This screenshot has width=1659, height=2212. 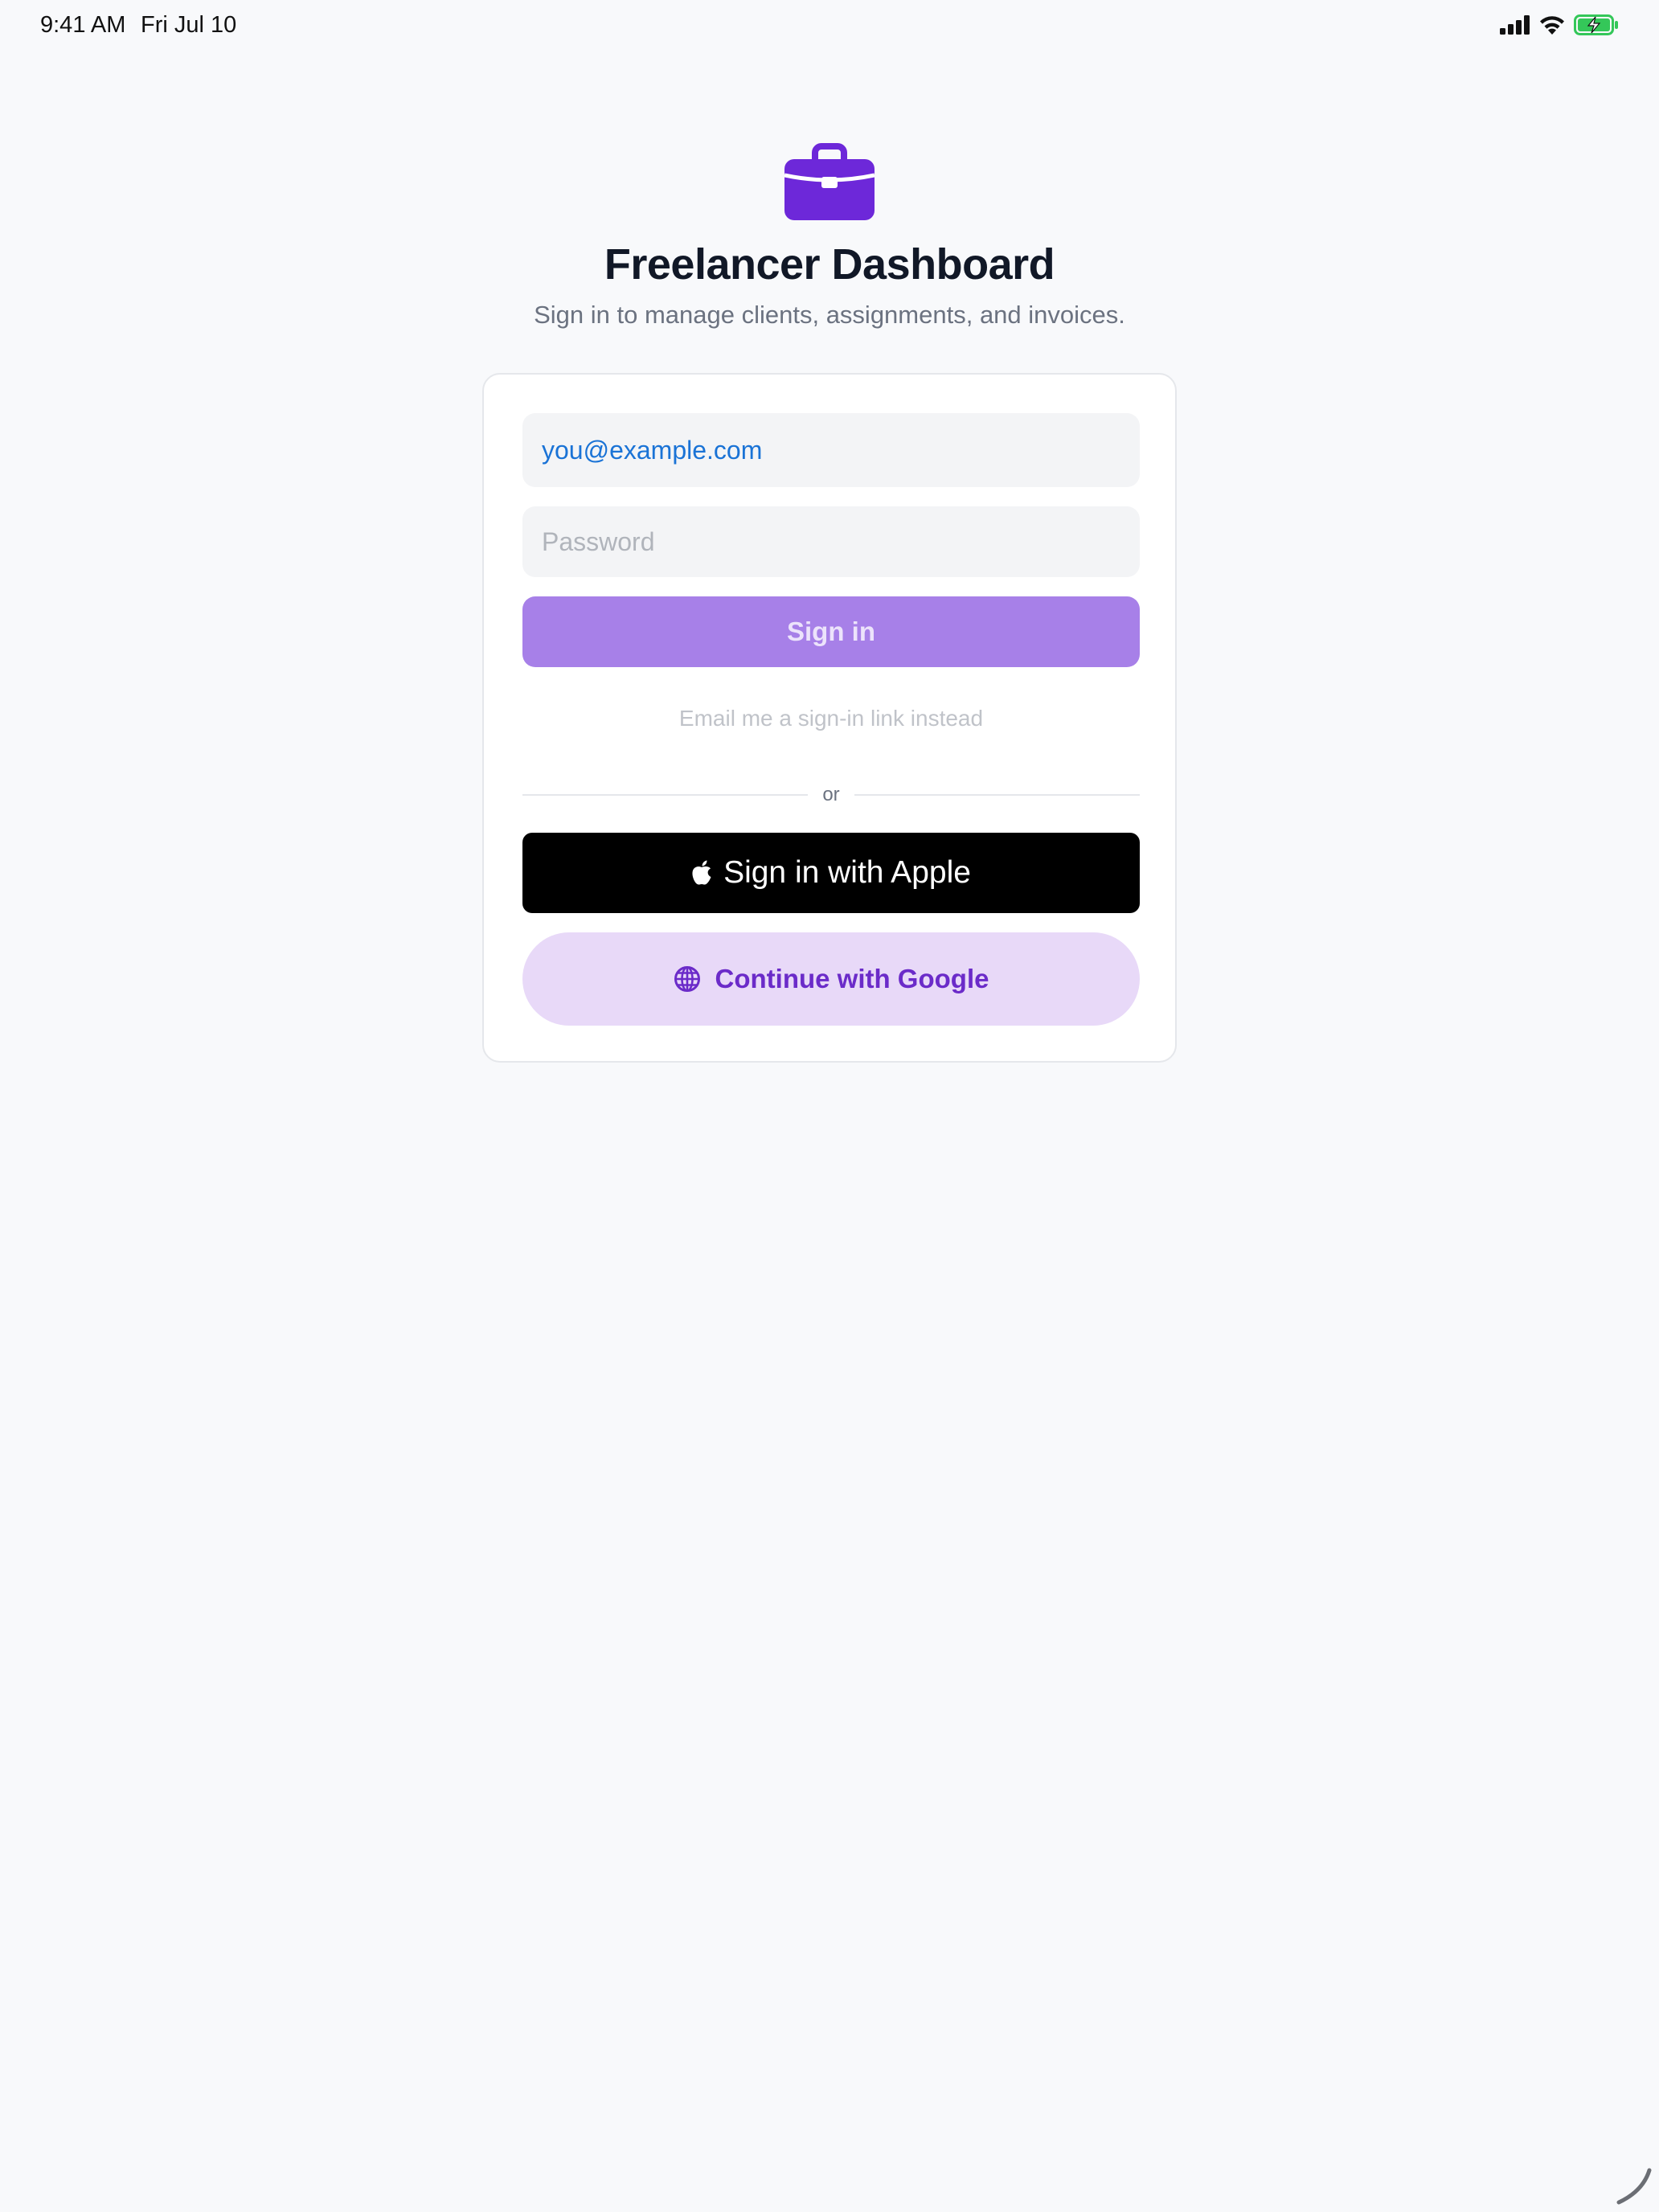 I want to click on signin-button: Sign in, so click(x=831, y=631).